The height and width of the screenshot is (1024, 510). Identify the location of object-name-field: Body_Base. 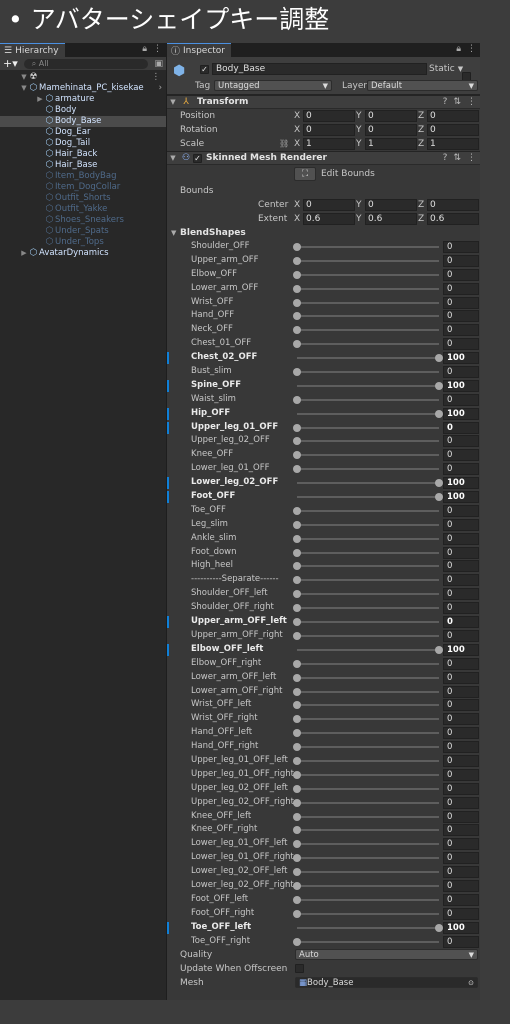
(319, 69).